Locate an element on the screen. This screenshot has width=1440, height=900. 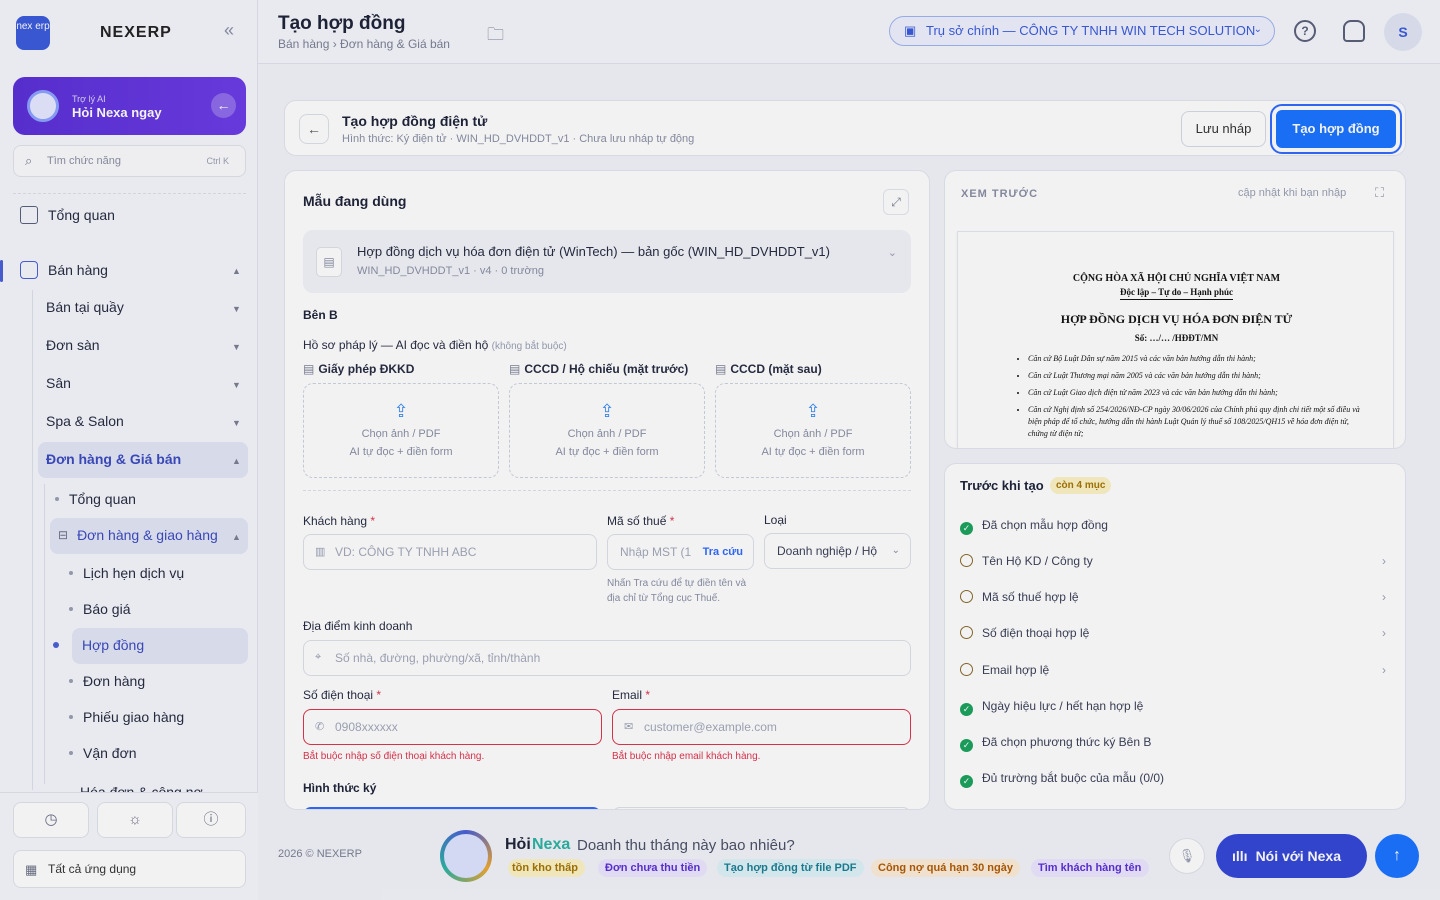
help-icon: ? is located at coordinates (1305, 31).